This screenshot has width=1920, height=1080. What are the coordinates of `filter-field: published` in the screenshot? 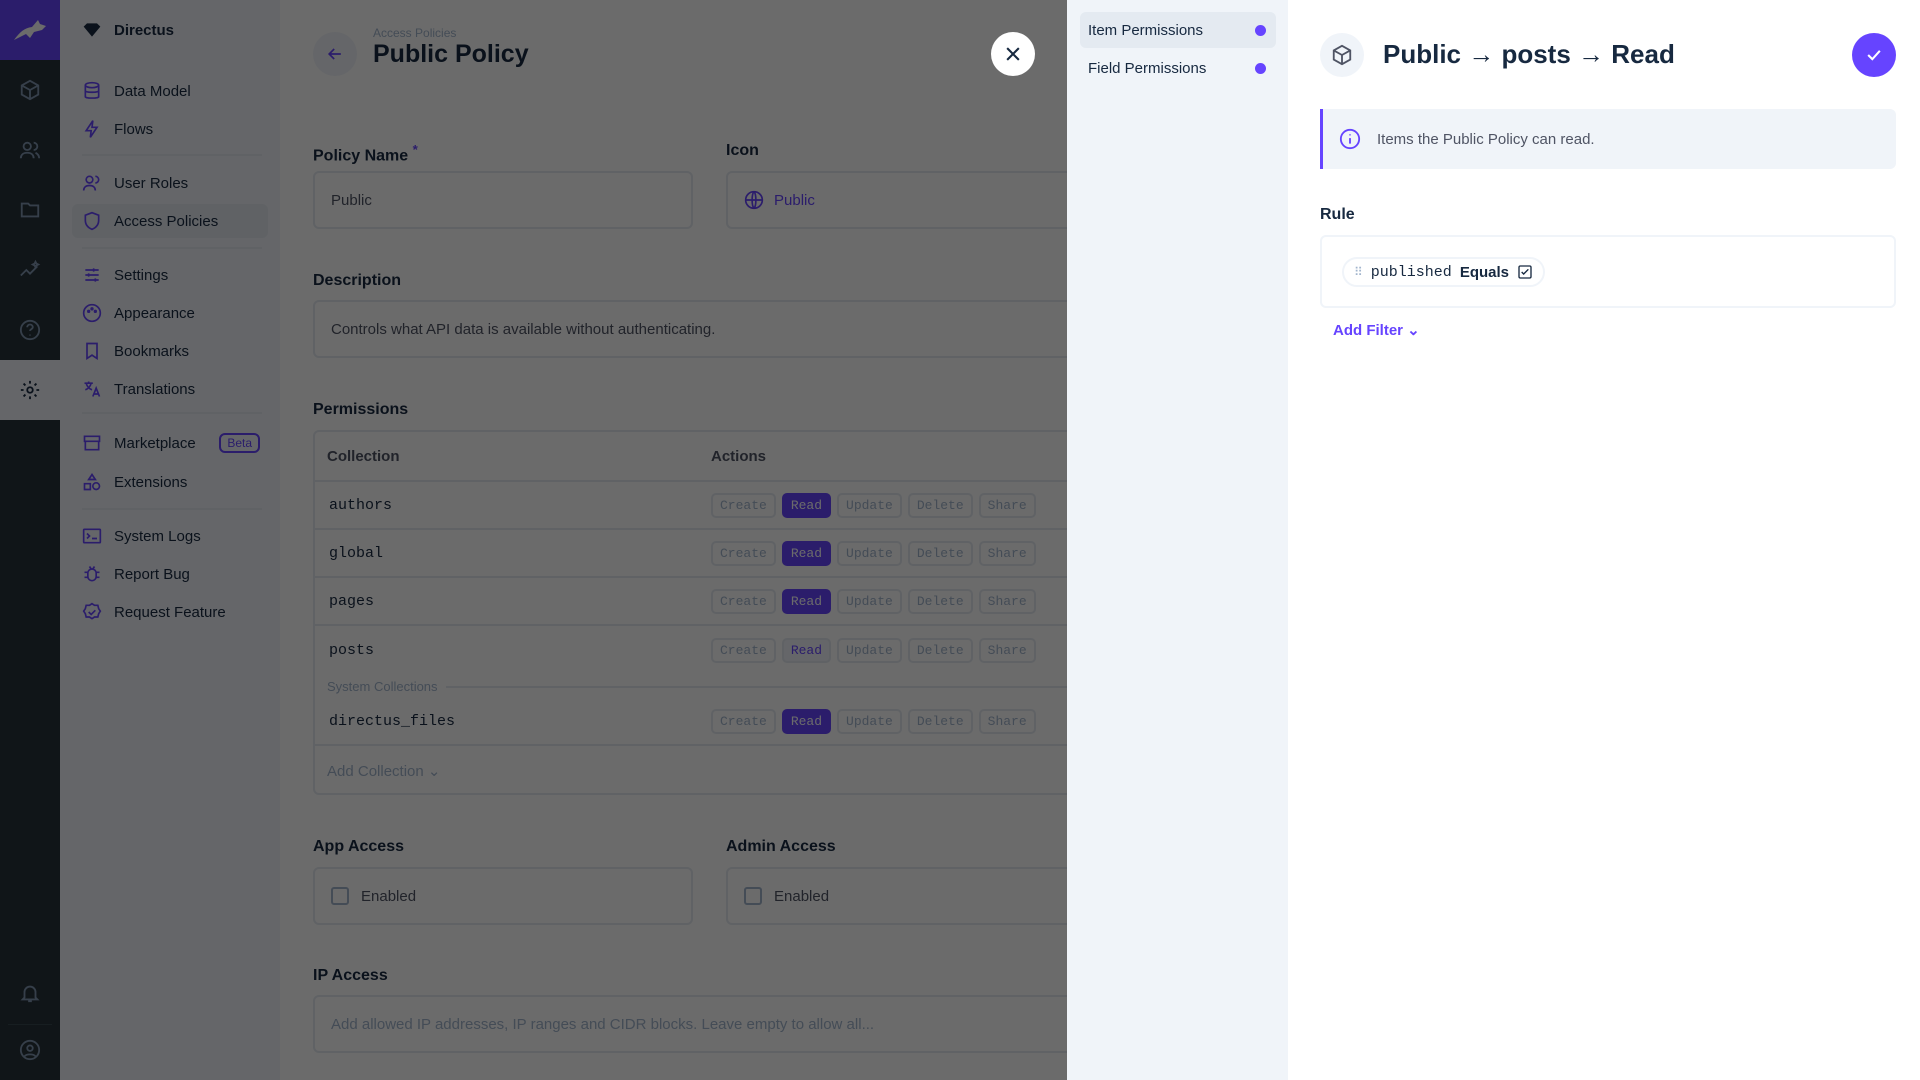 It's located at (1411, 272).